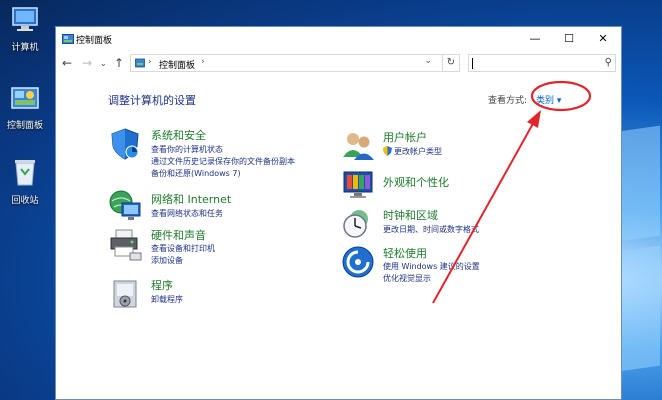  Describe the element at coordinates (548, 99) in the screenshot. I see `view-by-dropdown: 类别 ▾` at that location.